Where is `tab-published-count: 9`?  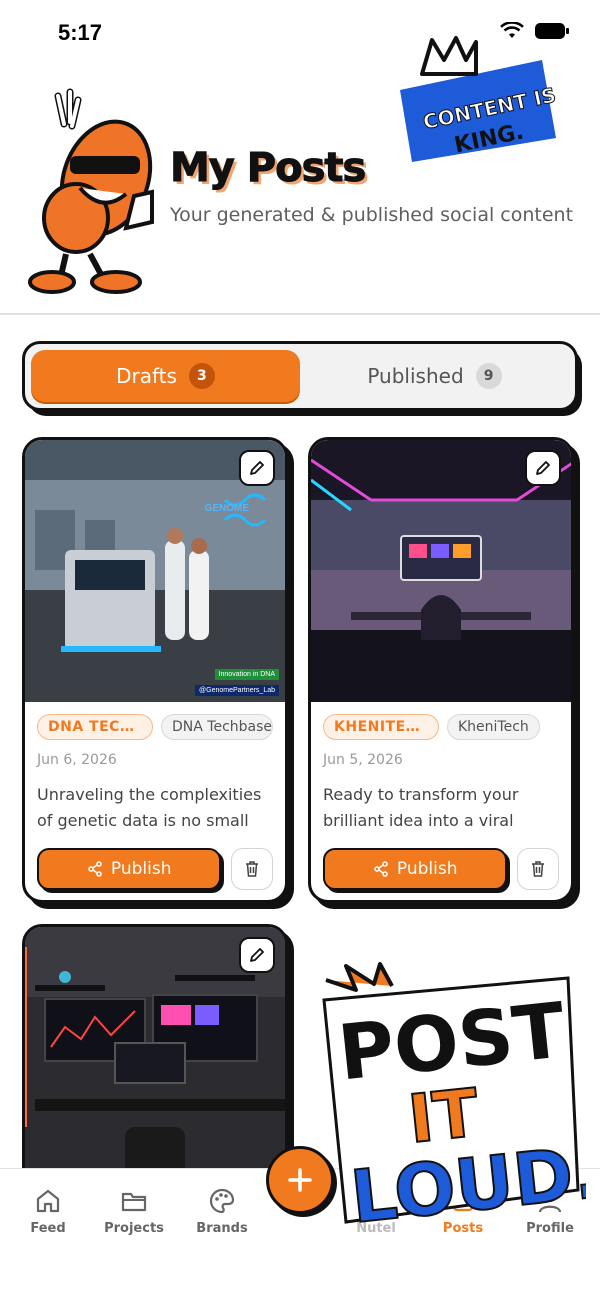 tab-published-count: 9 is located at coordinates (488, 376).